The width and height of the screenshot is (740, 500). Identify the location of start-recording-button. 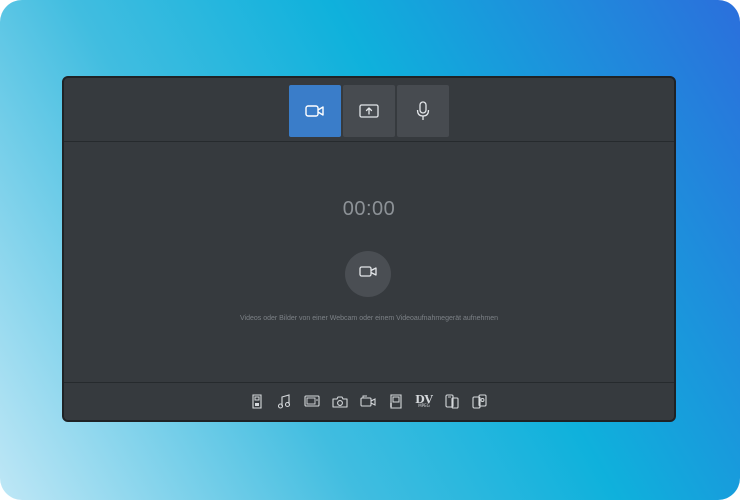
(368, 274).